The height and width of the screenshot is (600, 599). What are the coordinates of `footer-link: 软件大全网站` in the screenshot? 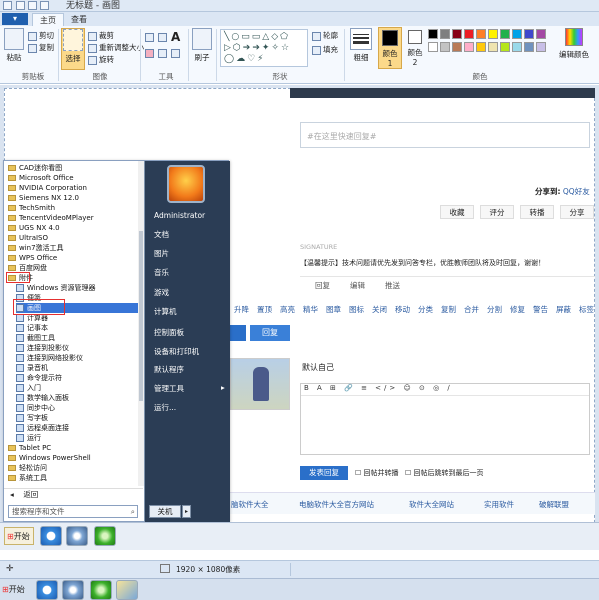 It's located at (431, 504).